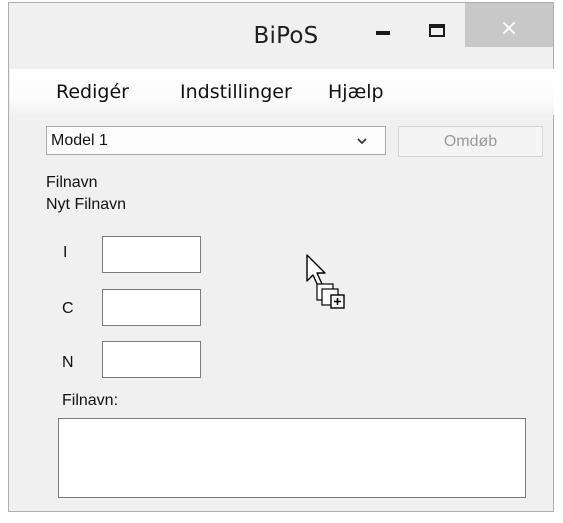 The width and height of the screenshot is (563, 523). What do you see at coordinates (151, 254) in the screenshot?
I see `field-i-input` at bounding box center [151, 254].